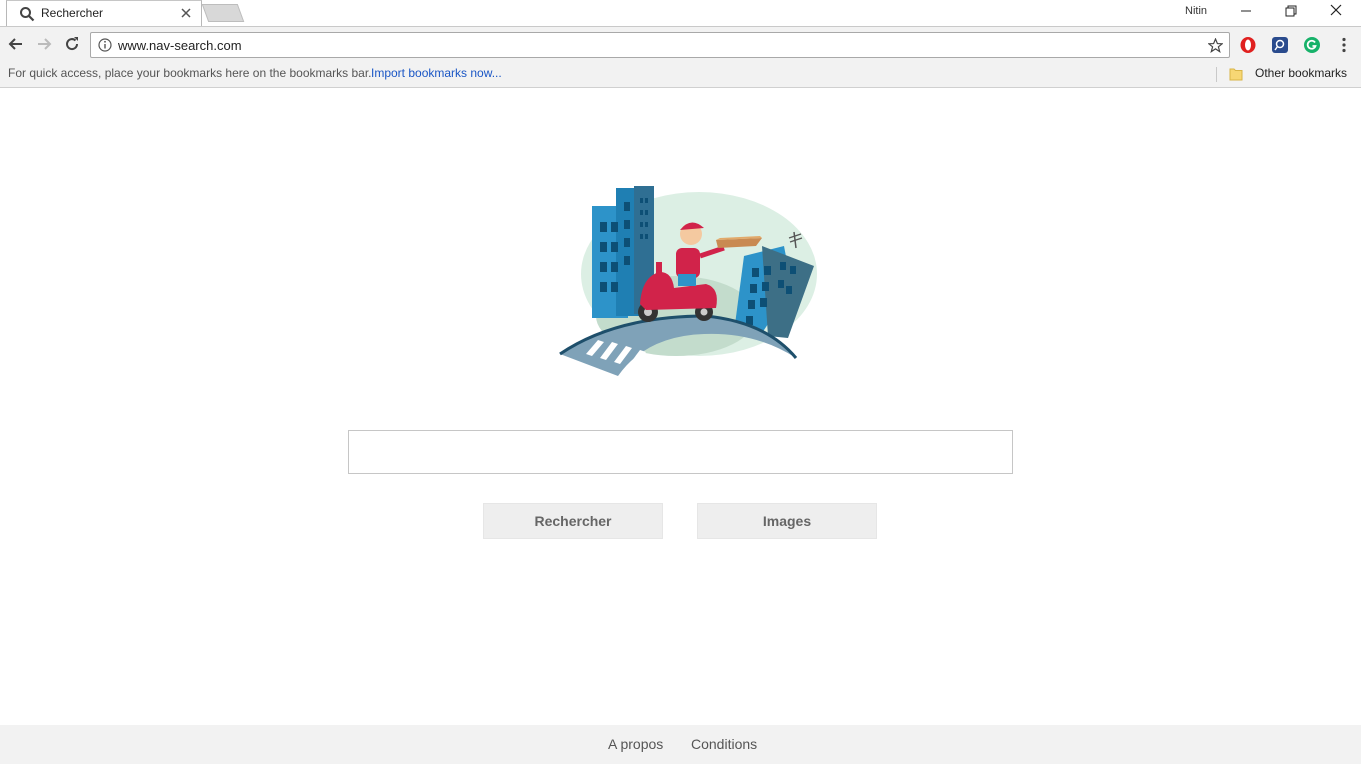 This screenshot has width=1361, height=764. I want to click on browser-tab: Rechercher, so click(104, 13).